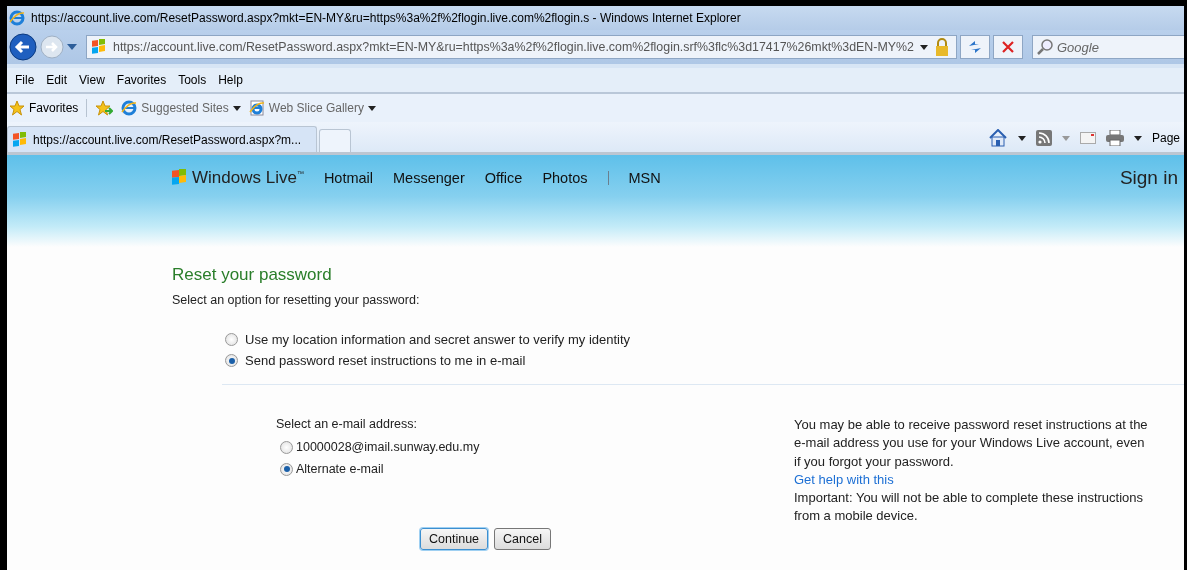 This screenshot has height=570, width=1187. What do you see at coordinates (971, 443) in the screenshot?
I see `info-text: You may be able to receive password reset instructions at the e-mail address you use for your Windows Live account, even if you forgot your password.` at bounding box center [971, 443].